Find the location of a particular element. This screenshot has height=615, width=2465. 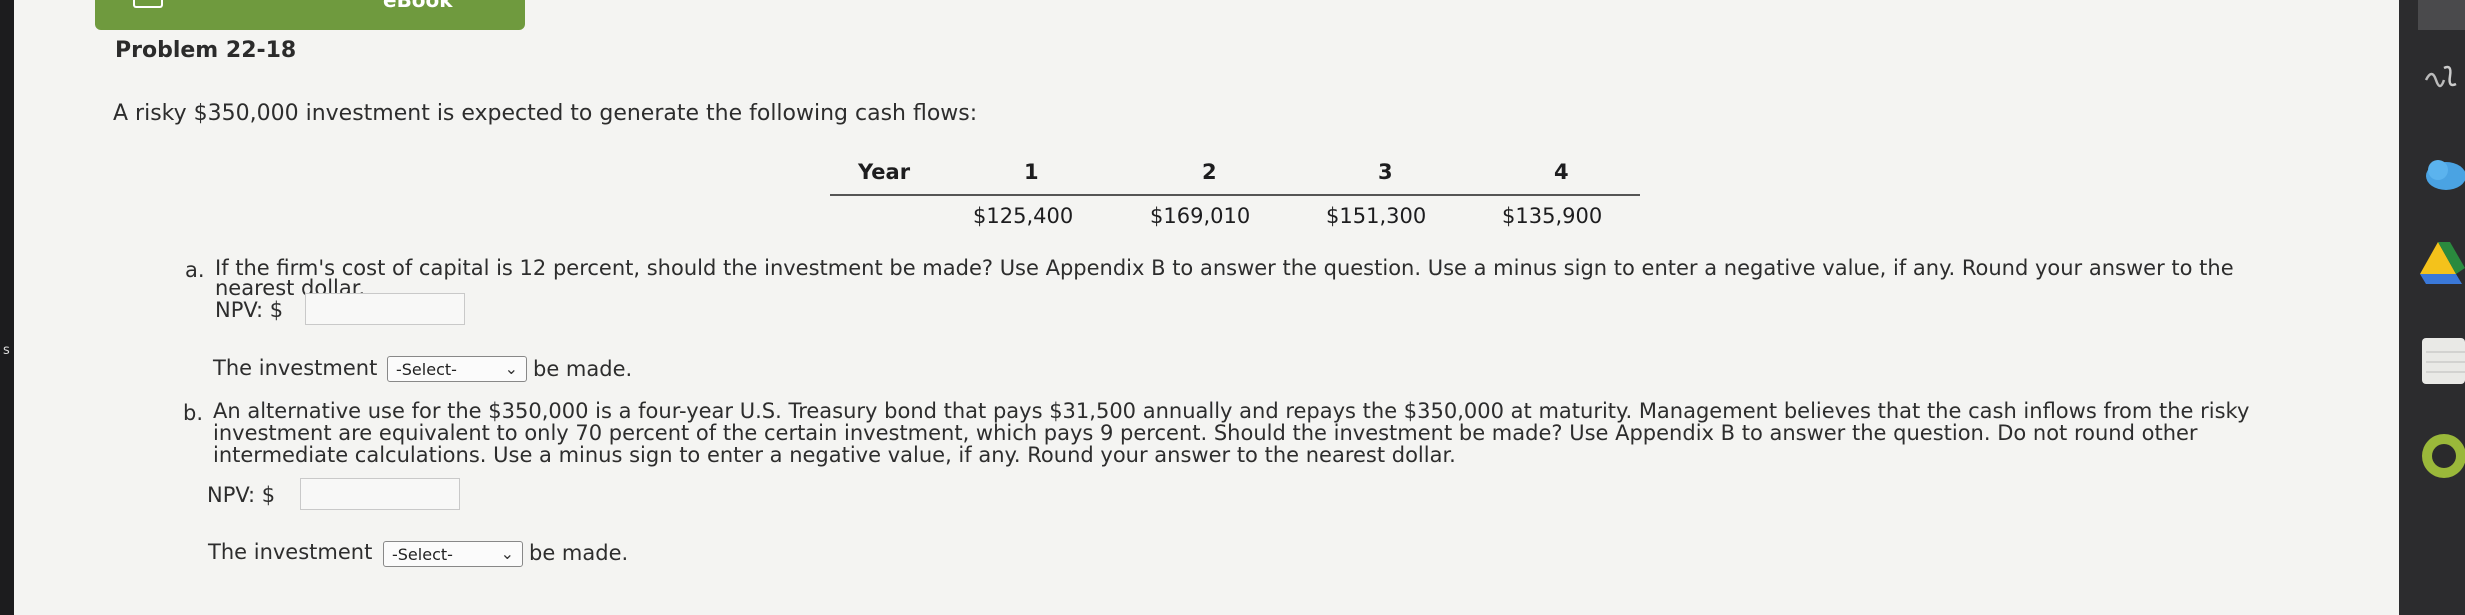

part-a-investment-label: The investment is located at coordinates (295, 368).